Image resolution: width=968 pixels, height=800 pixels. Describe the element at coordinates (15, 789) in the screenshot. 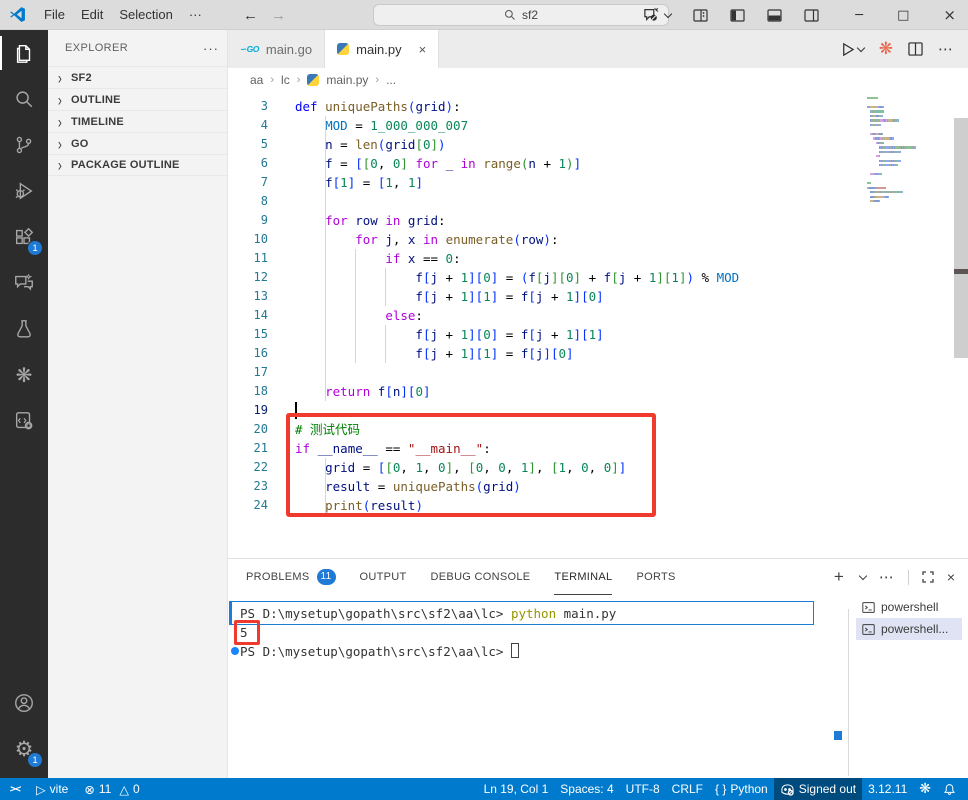

I see `remote-indicator: ><` at that location.